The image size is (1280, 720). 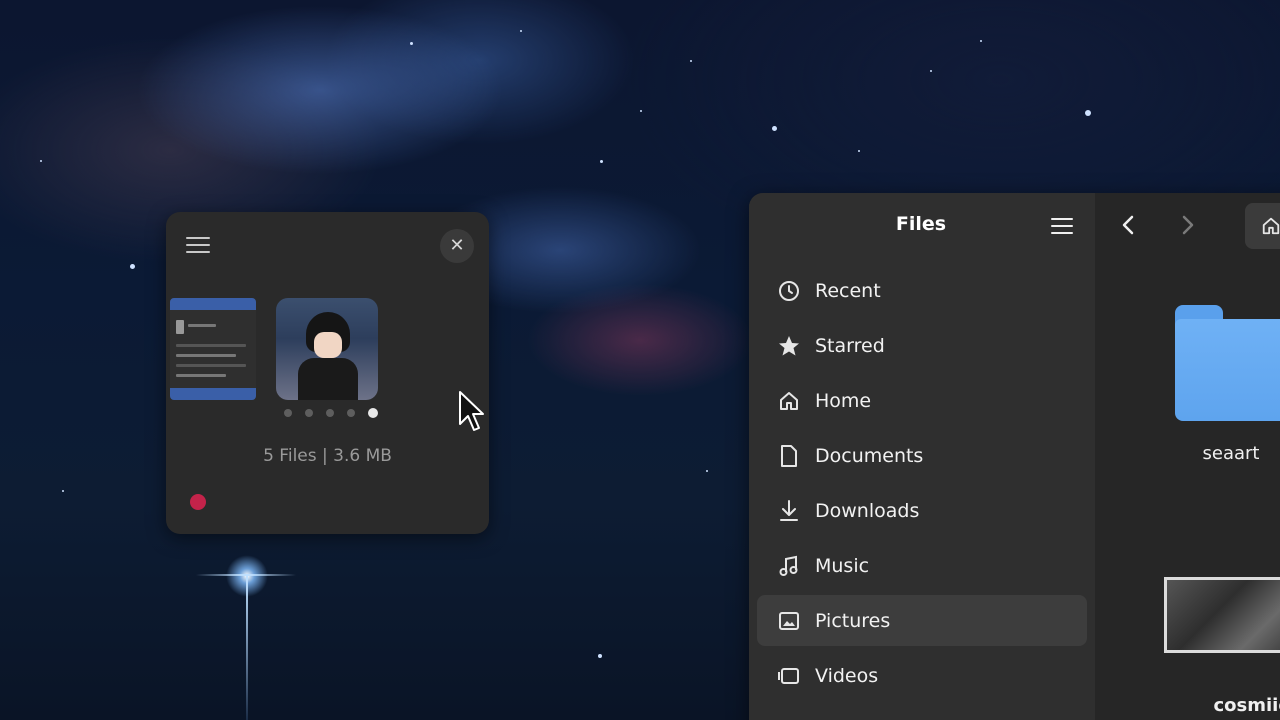 I want to click on files-content-area: seaart cosmiic-, so click(x=1187, y=456).